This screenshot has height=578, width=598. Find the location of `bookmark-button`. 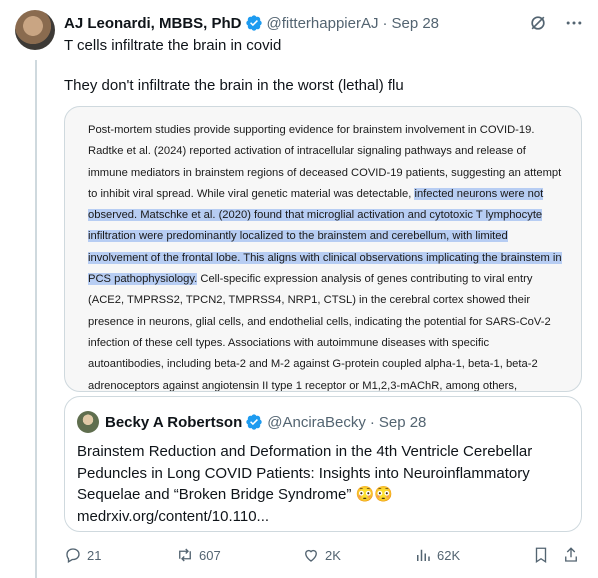

bookmark-button is located at coordinates (541, 555).